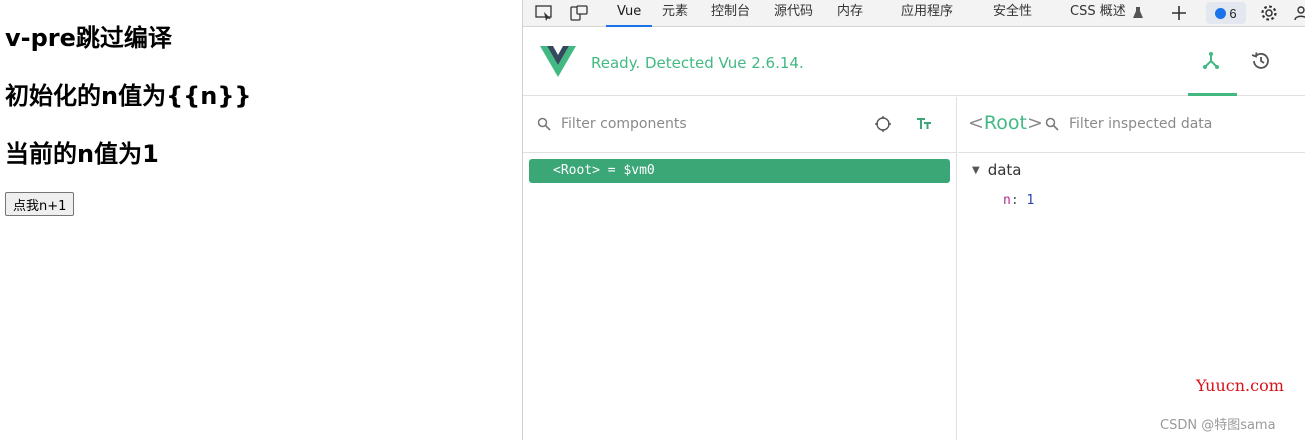 This screenshot has height=440, width=1305. I want to click on timeline-history-icon, so click(1261, 61).